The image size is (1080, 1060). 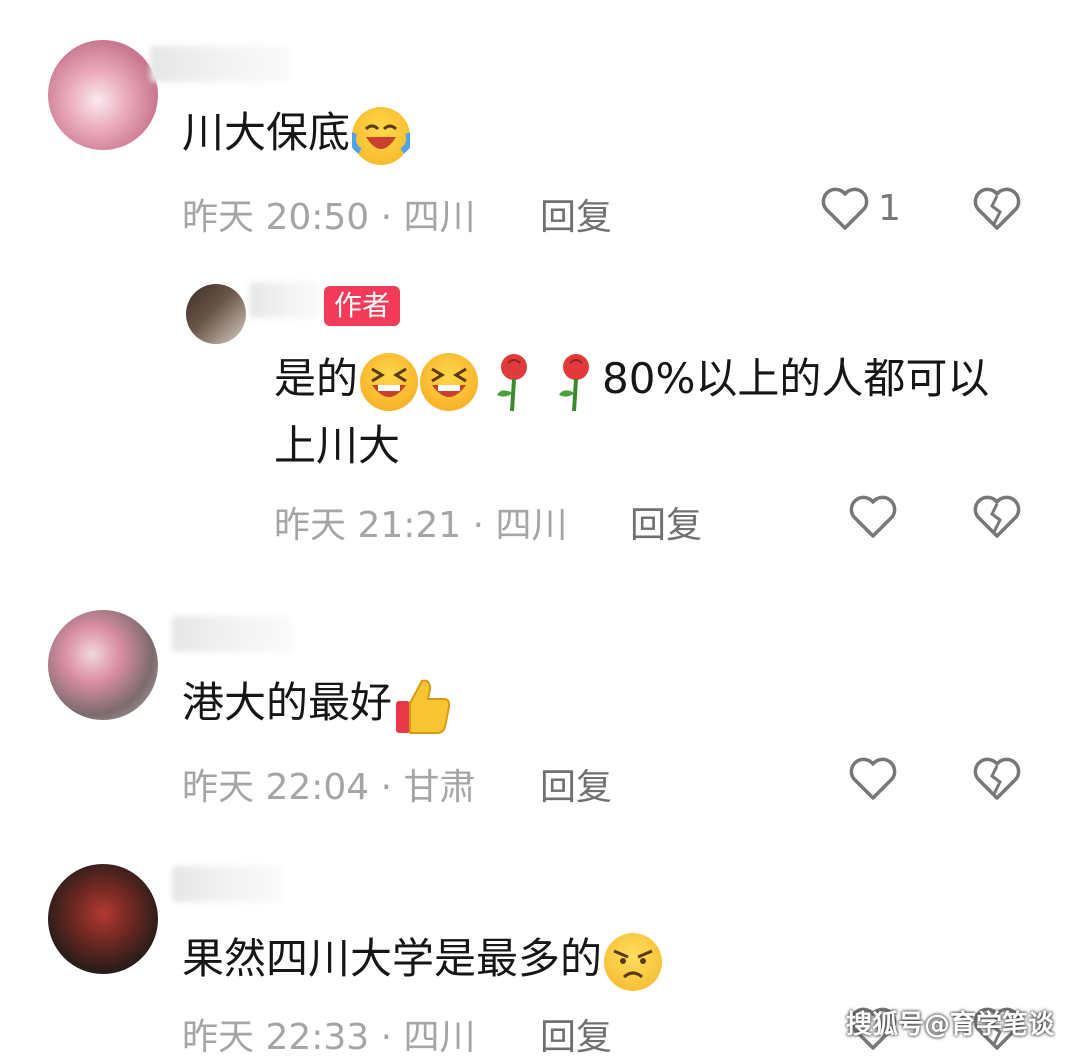 What do you see at coordinates (644, 412) in the screenshot?
I see `comment-text: 是的 80%以上的人都可以上川大` at bounding box center [644, 412].